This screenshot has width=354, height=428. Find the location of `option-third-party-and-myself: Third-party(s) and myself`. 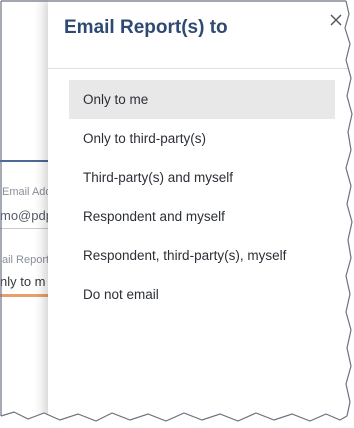

option-third-party-and-myself: Third-party(s) and myself is located at coordinates (202, 177).